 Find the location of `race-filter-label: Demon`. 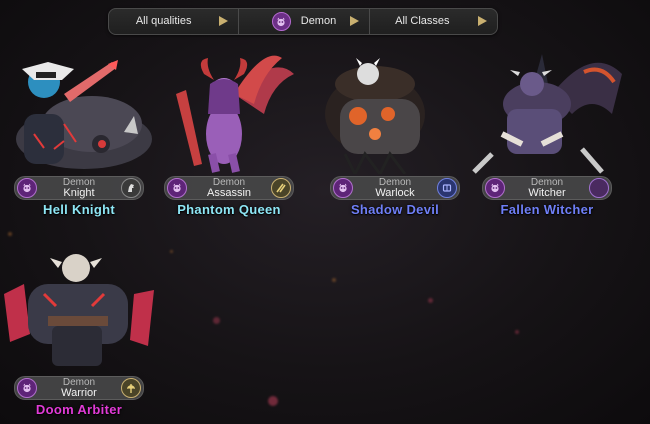

race-filter-label: Demon is located at coordinates (318, 21).